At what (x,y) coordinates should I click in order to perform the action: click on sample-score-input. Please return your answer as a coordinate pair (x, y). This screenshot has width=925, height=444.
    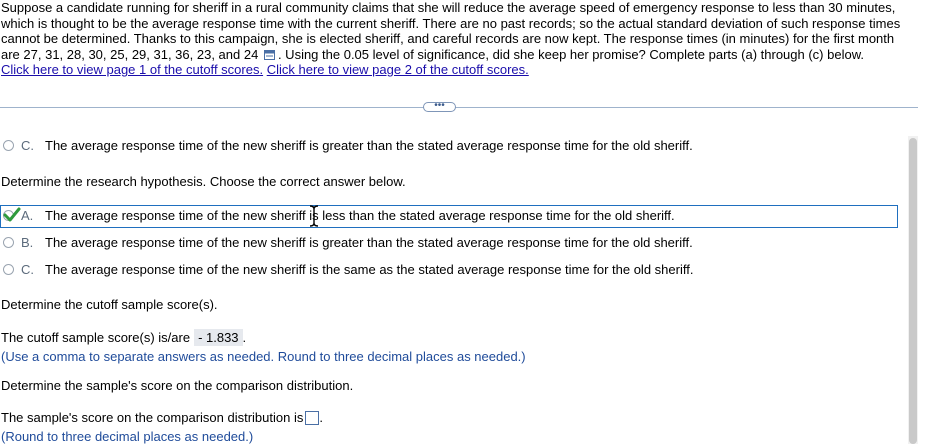
    Looking at the image, I should click on (312, 418).